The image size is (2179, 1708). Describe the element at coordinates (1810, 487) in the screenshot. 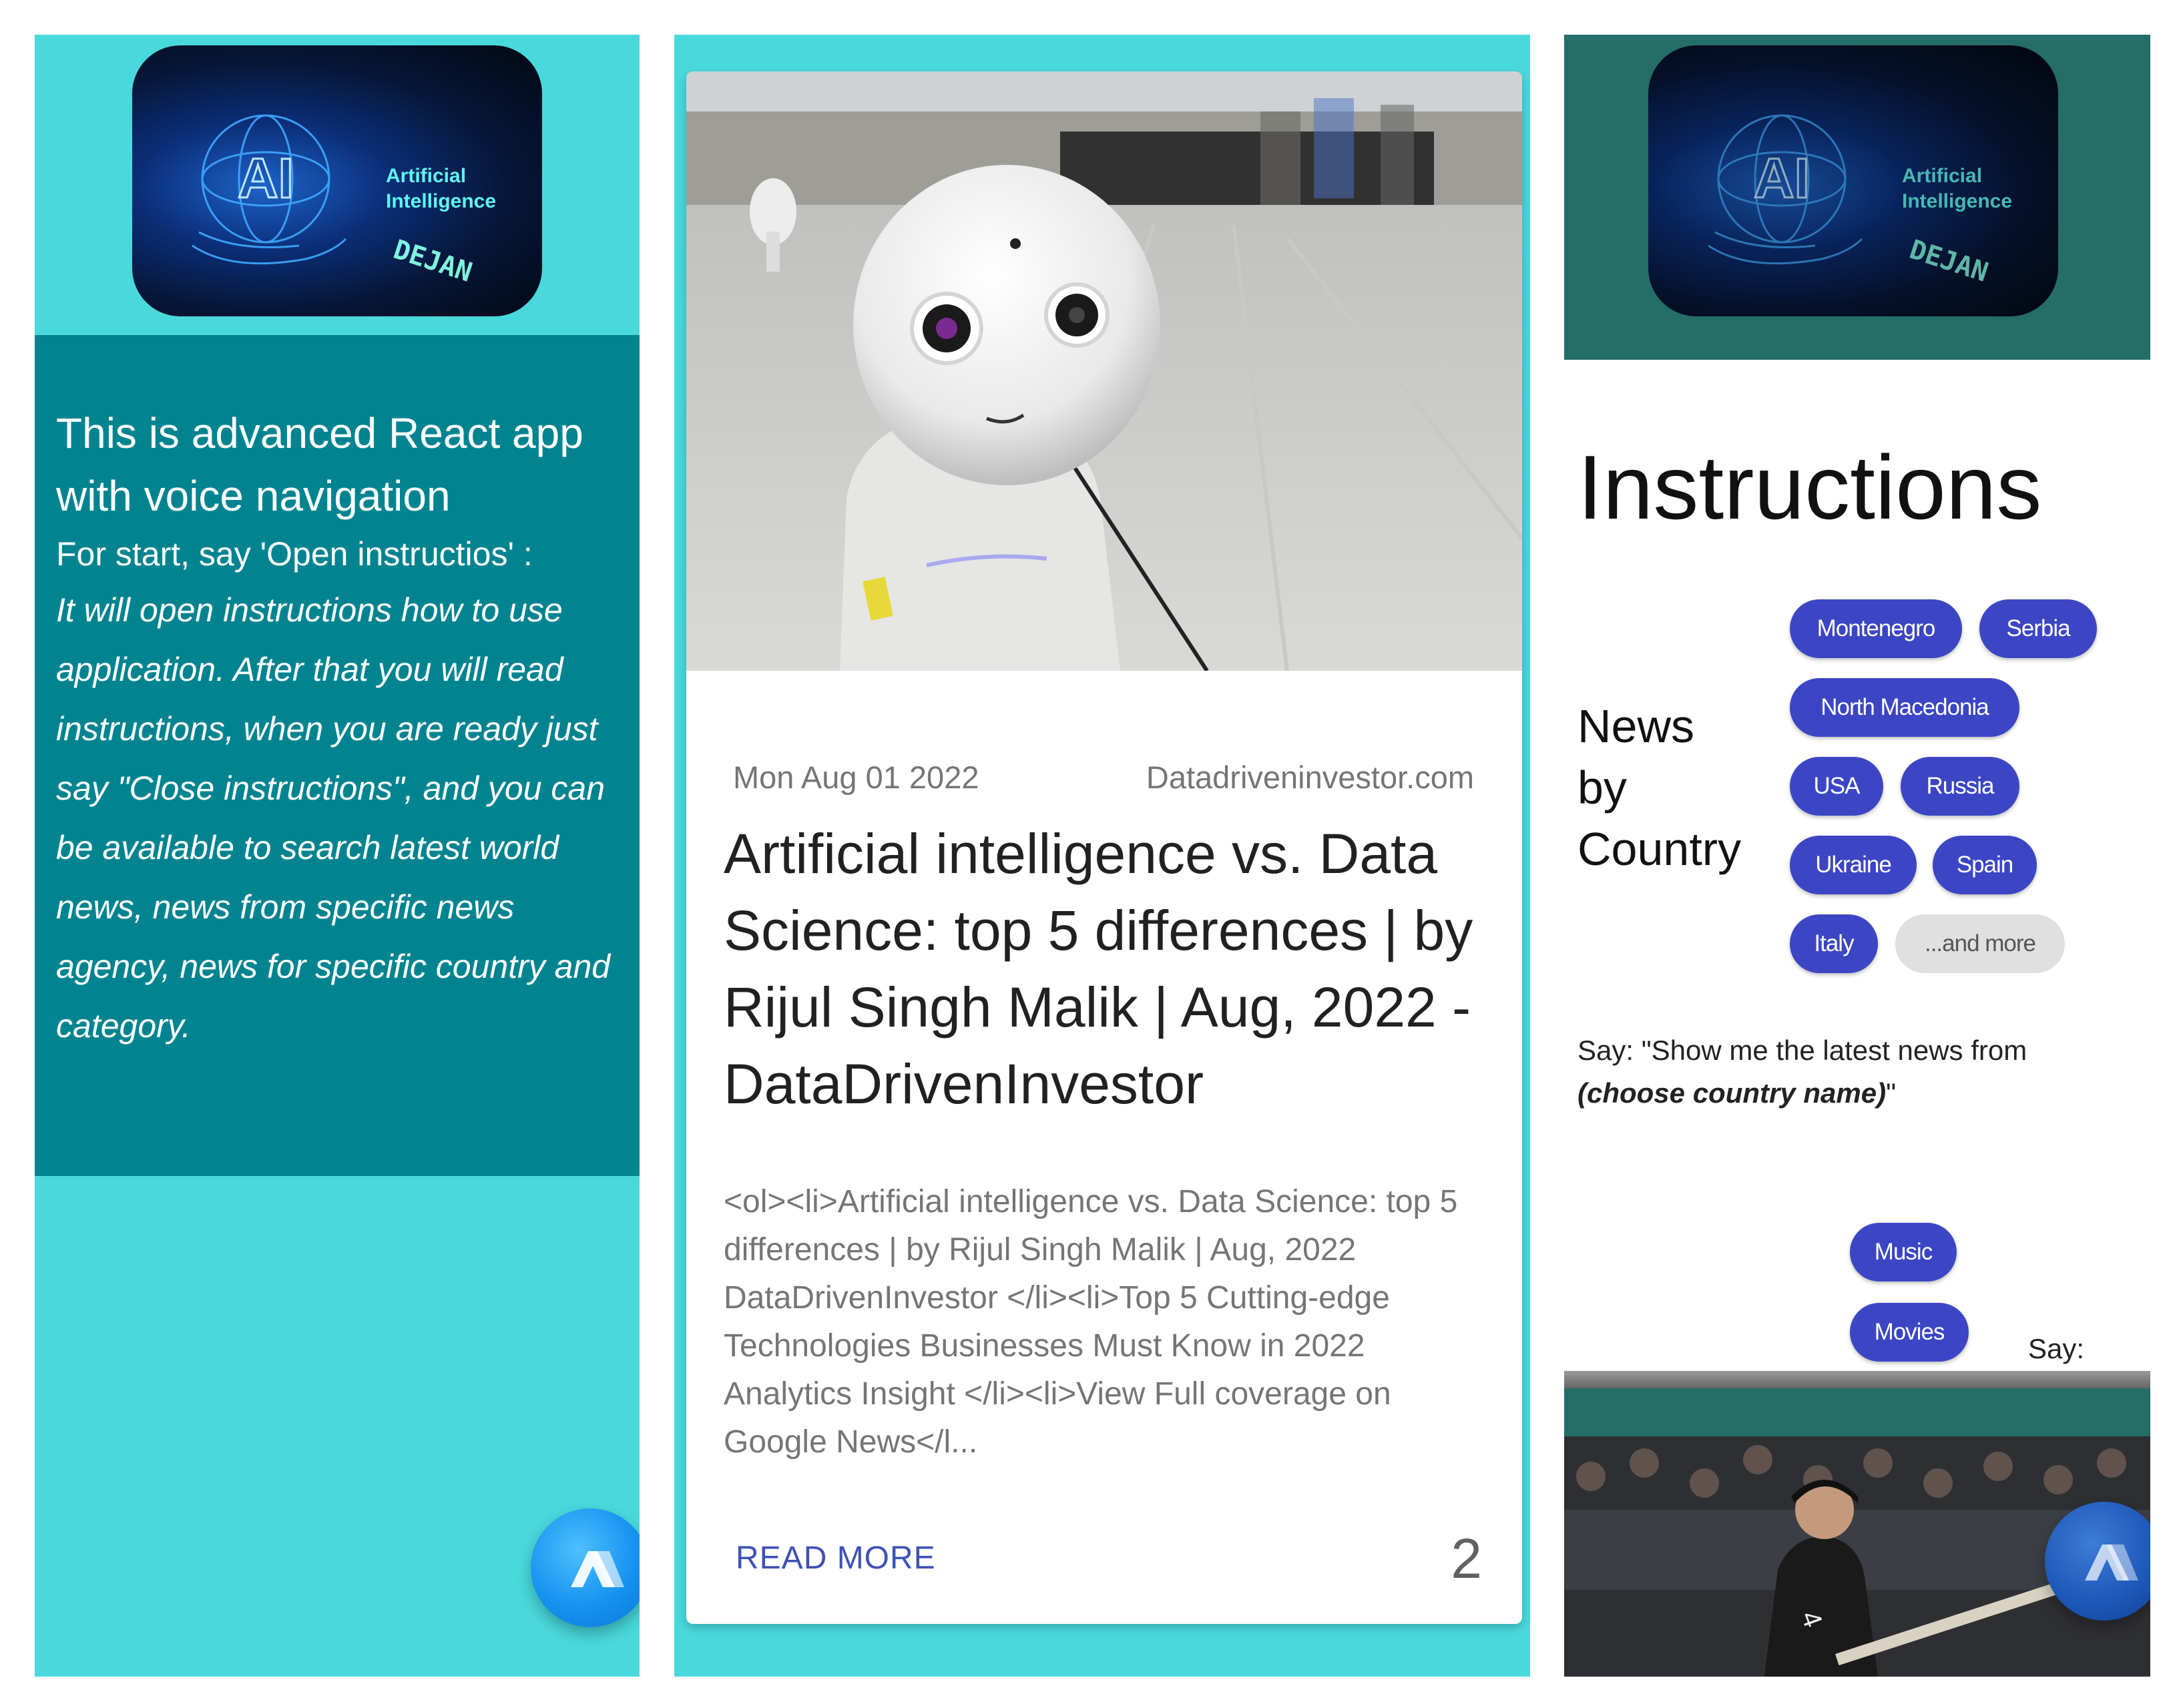

I see `instructions-title: Instructions` at that location.